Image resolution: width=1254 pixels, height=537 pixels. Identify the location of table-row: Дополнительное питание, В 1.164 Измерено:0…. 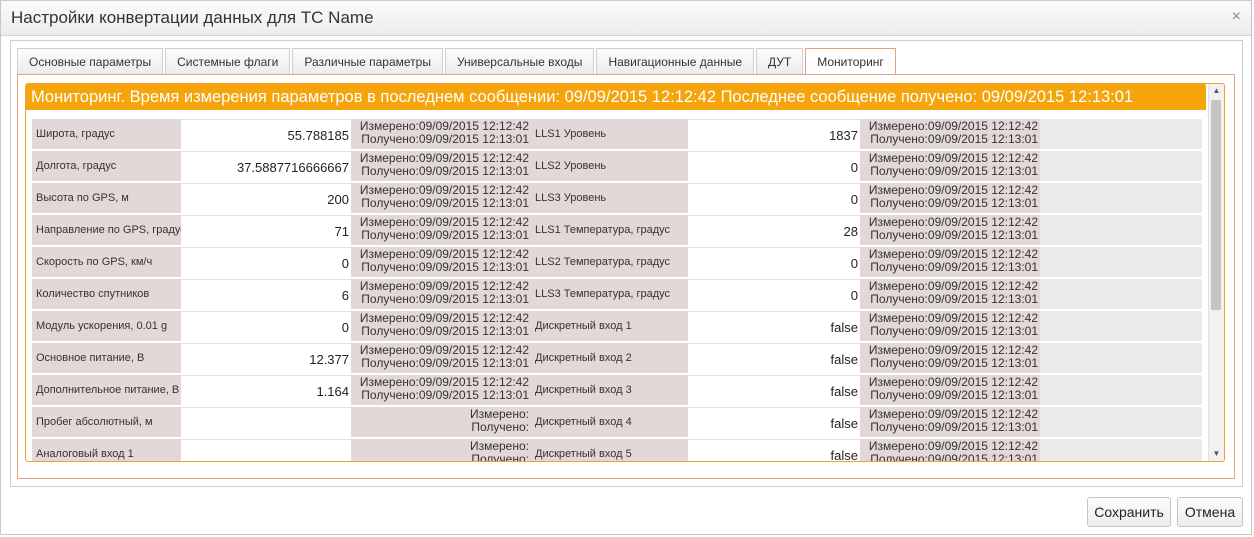
(617, 390).